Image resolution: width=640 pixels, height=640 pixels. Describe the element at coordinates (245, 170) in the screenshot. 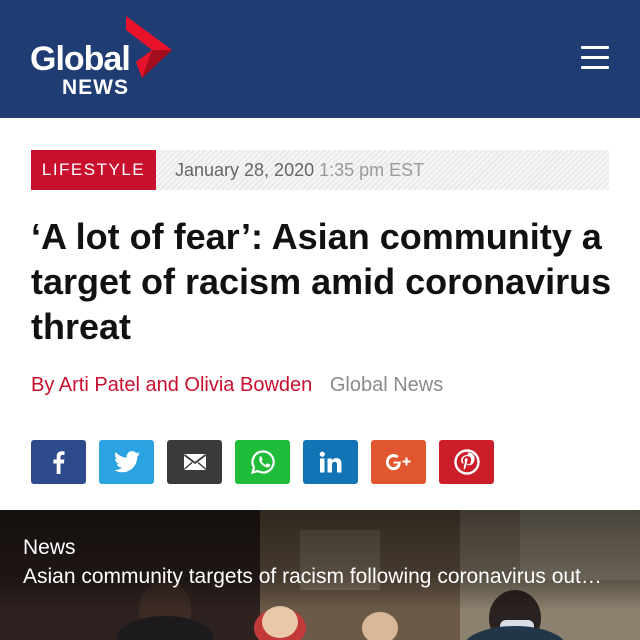

I see `publish-date: January 28, 2020` at that location.